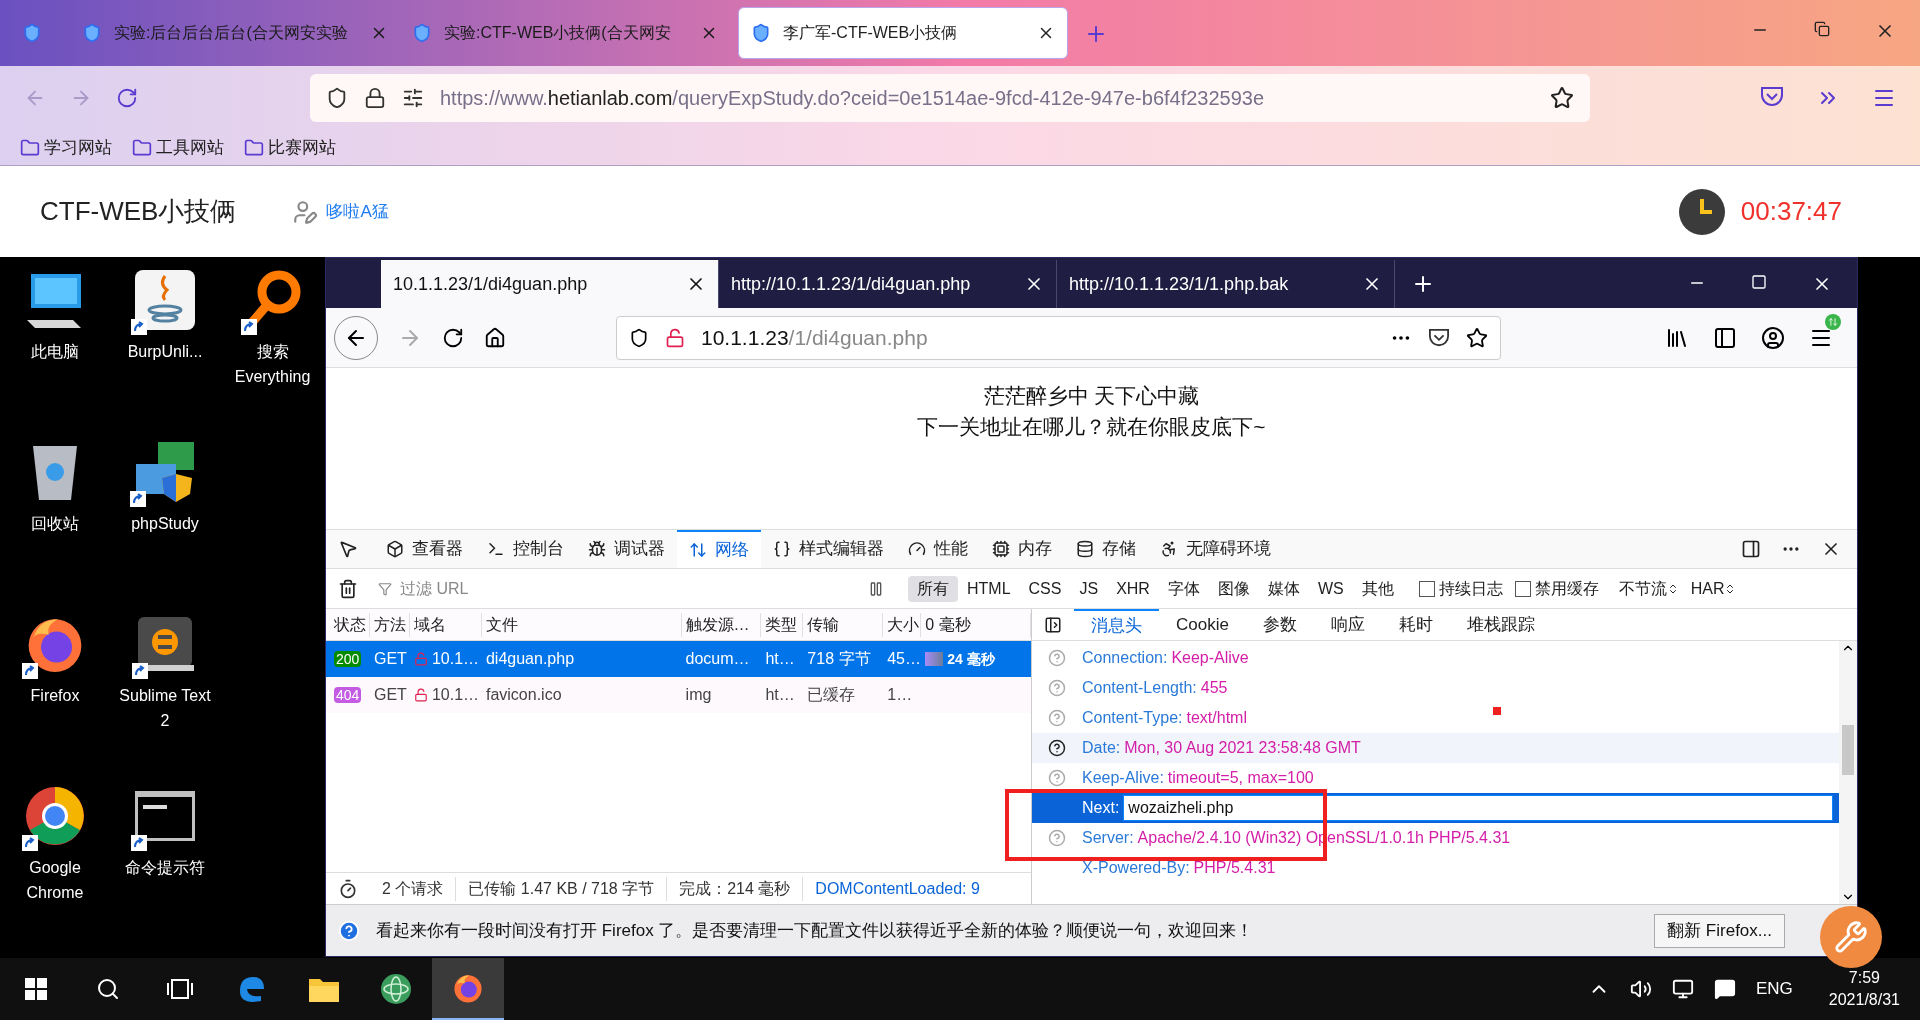  What do you see at coordinates (626, 588) in the screenshot?
I see `filter-field: 过滤 URL` at bounding box center [626, 588].